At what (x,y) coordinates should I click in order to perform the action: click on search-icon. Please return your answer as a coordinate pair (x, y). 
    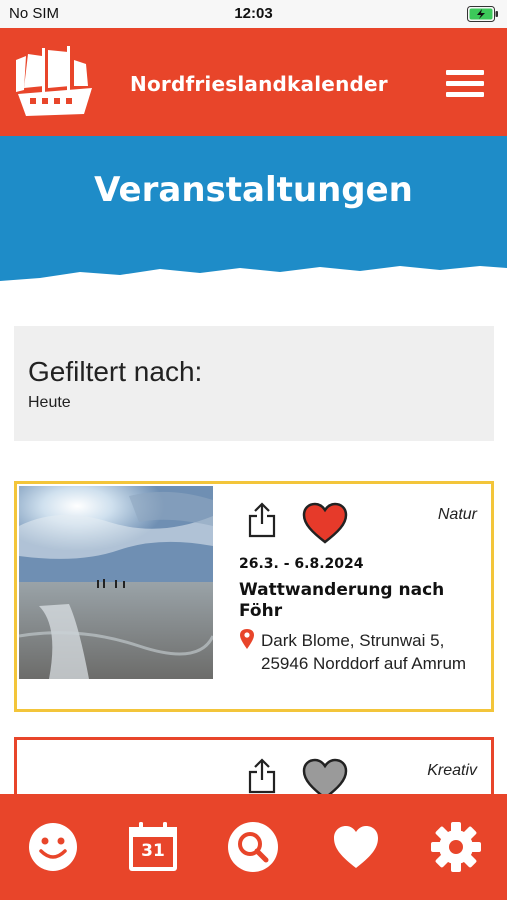
    Looking at the image, I should click on (253, 847).